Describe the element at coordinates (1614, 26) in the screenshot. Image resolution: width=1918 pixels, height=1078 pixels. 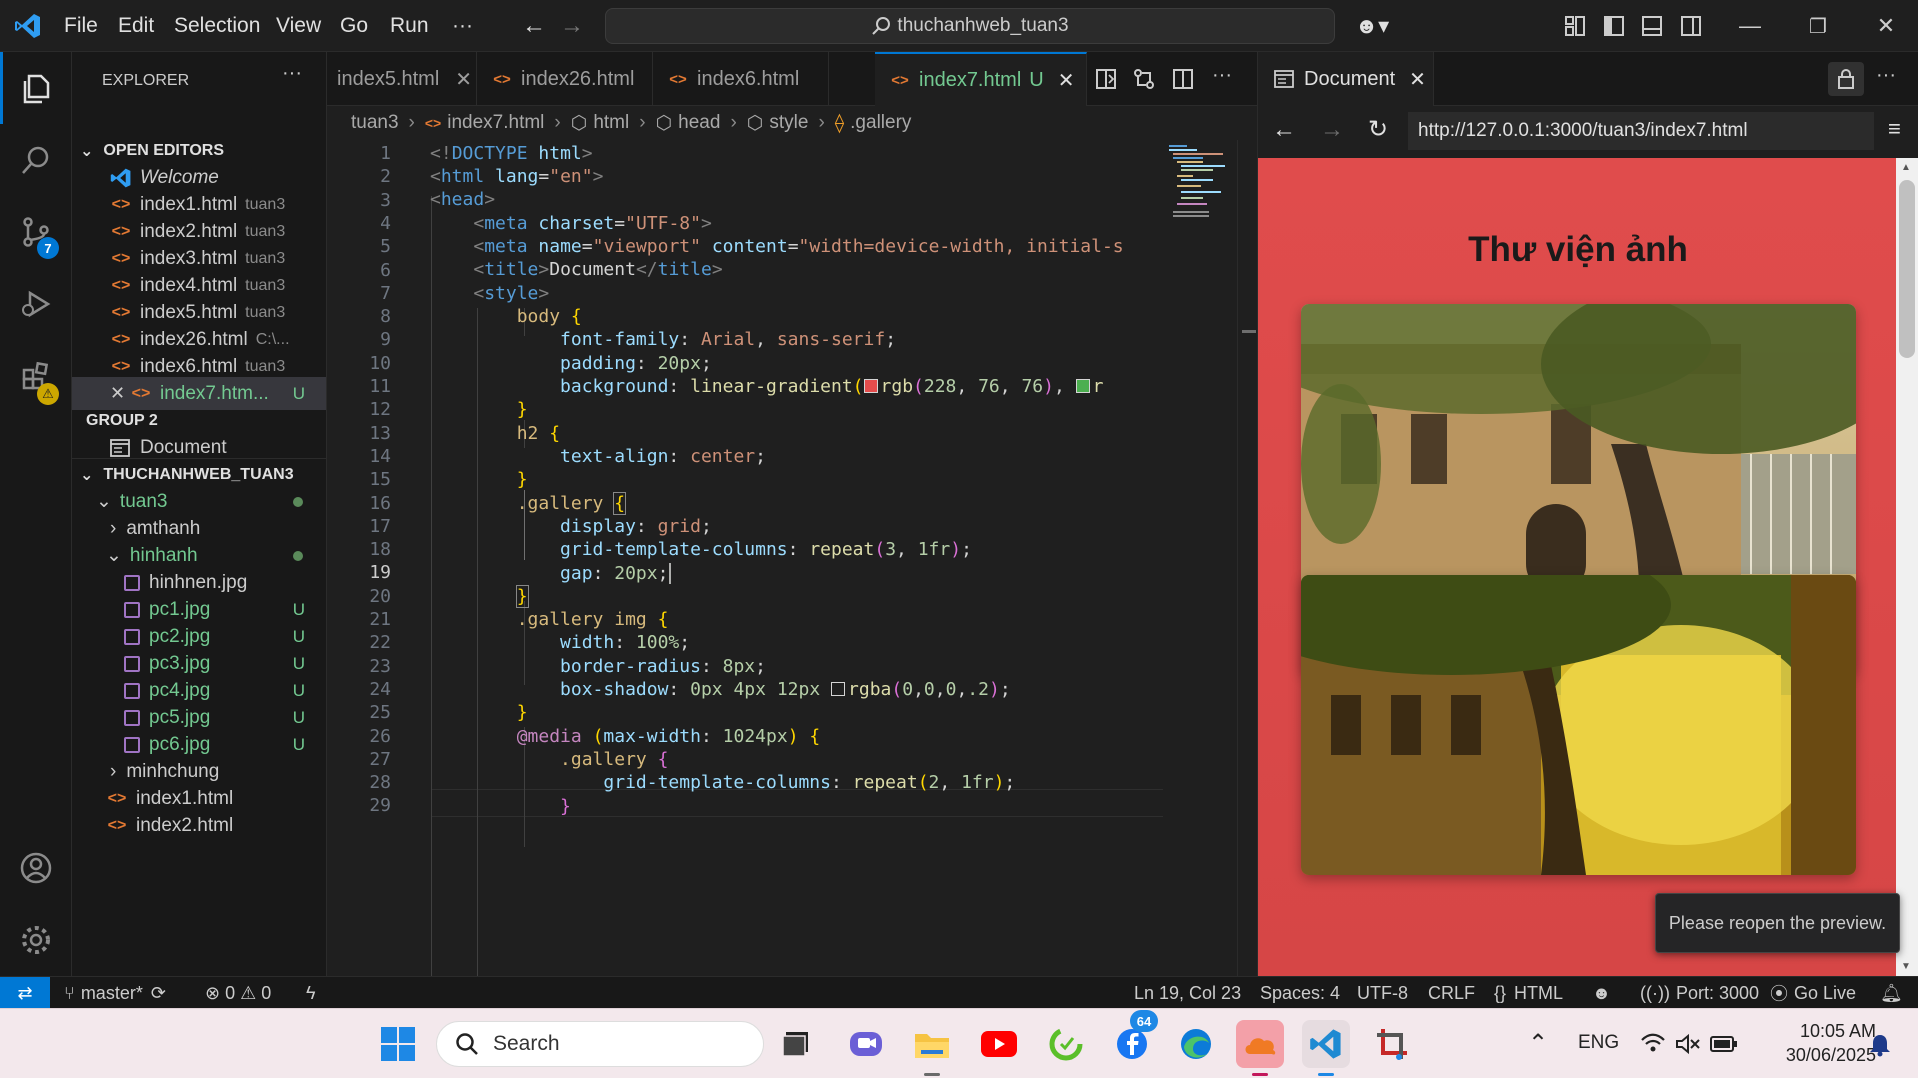
I see `toggle-sidebar-icon` at that location.